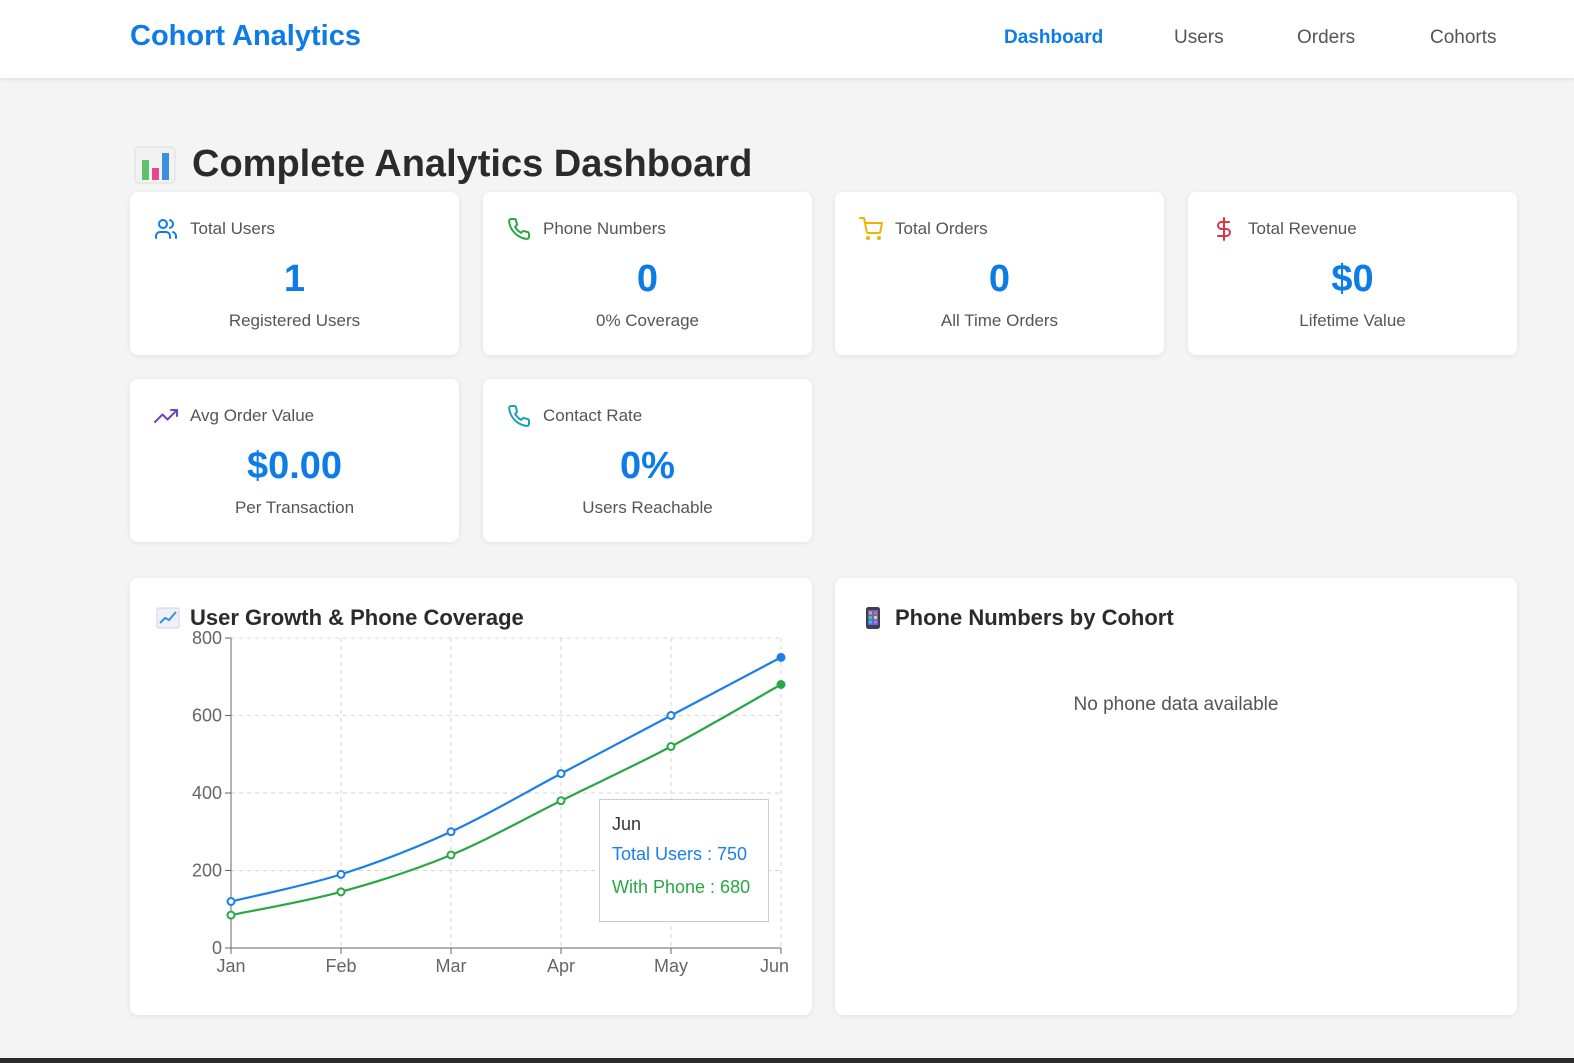 The height and width of the screenshot is (1063, 1574). Describe the element at coordinates (166, 416) in the screenshot. I see `trending-up-icon` at that location.